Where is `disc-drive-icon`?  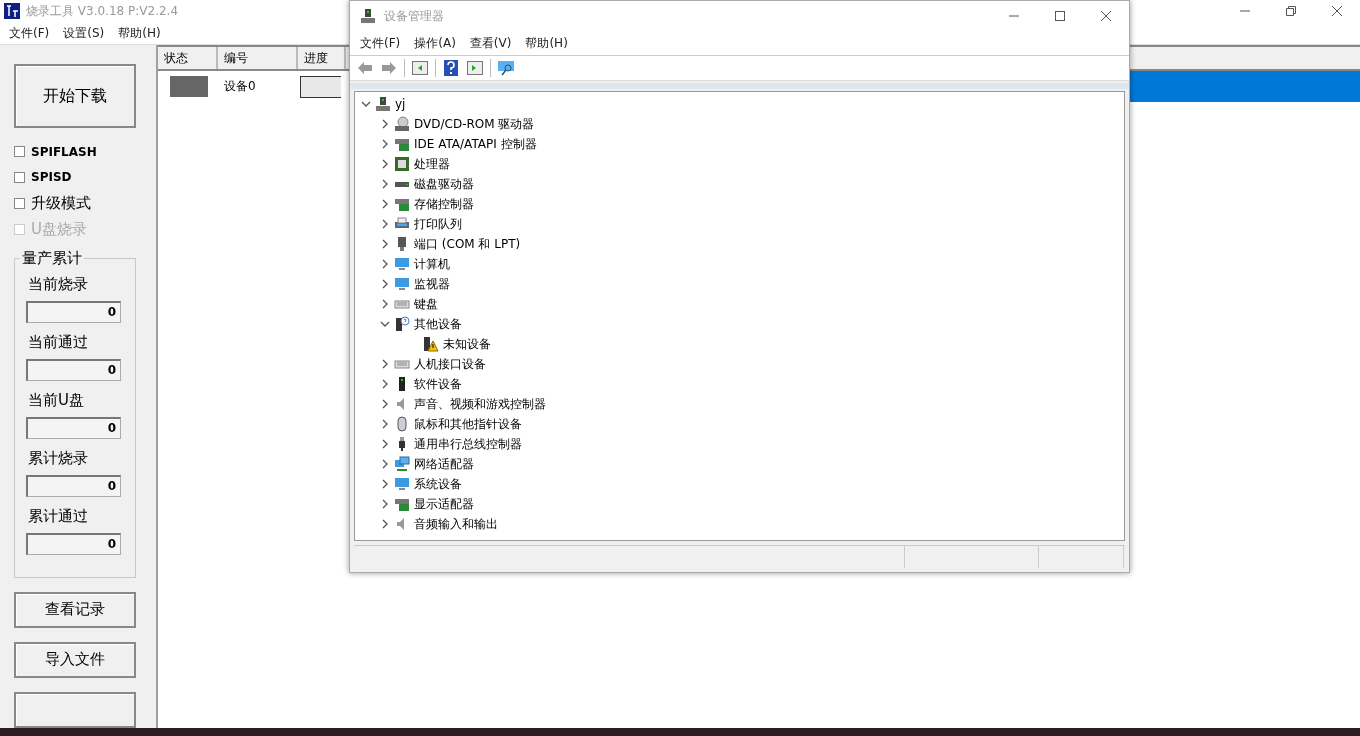 disc-drive-icon is located at coordinates (402, 124).